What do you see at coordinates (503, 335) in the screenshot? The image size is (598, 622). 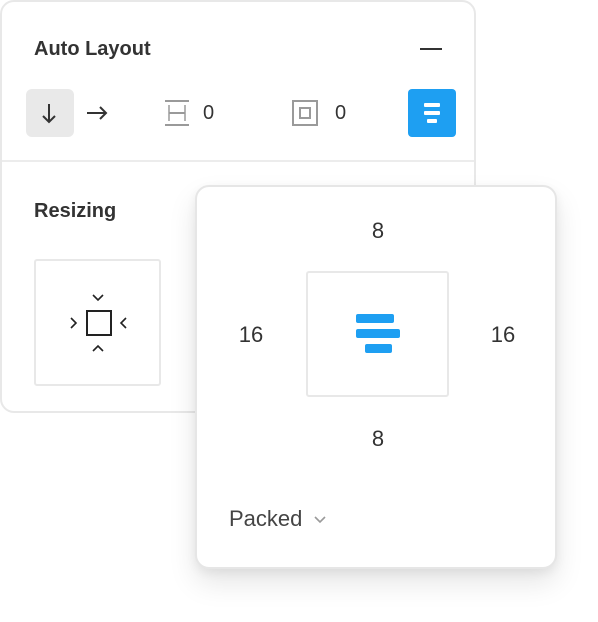 I see `padding-right-input: 16` at bounding box center [503, 335].